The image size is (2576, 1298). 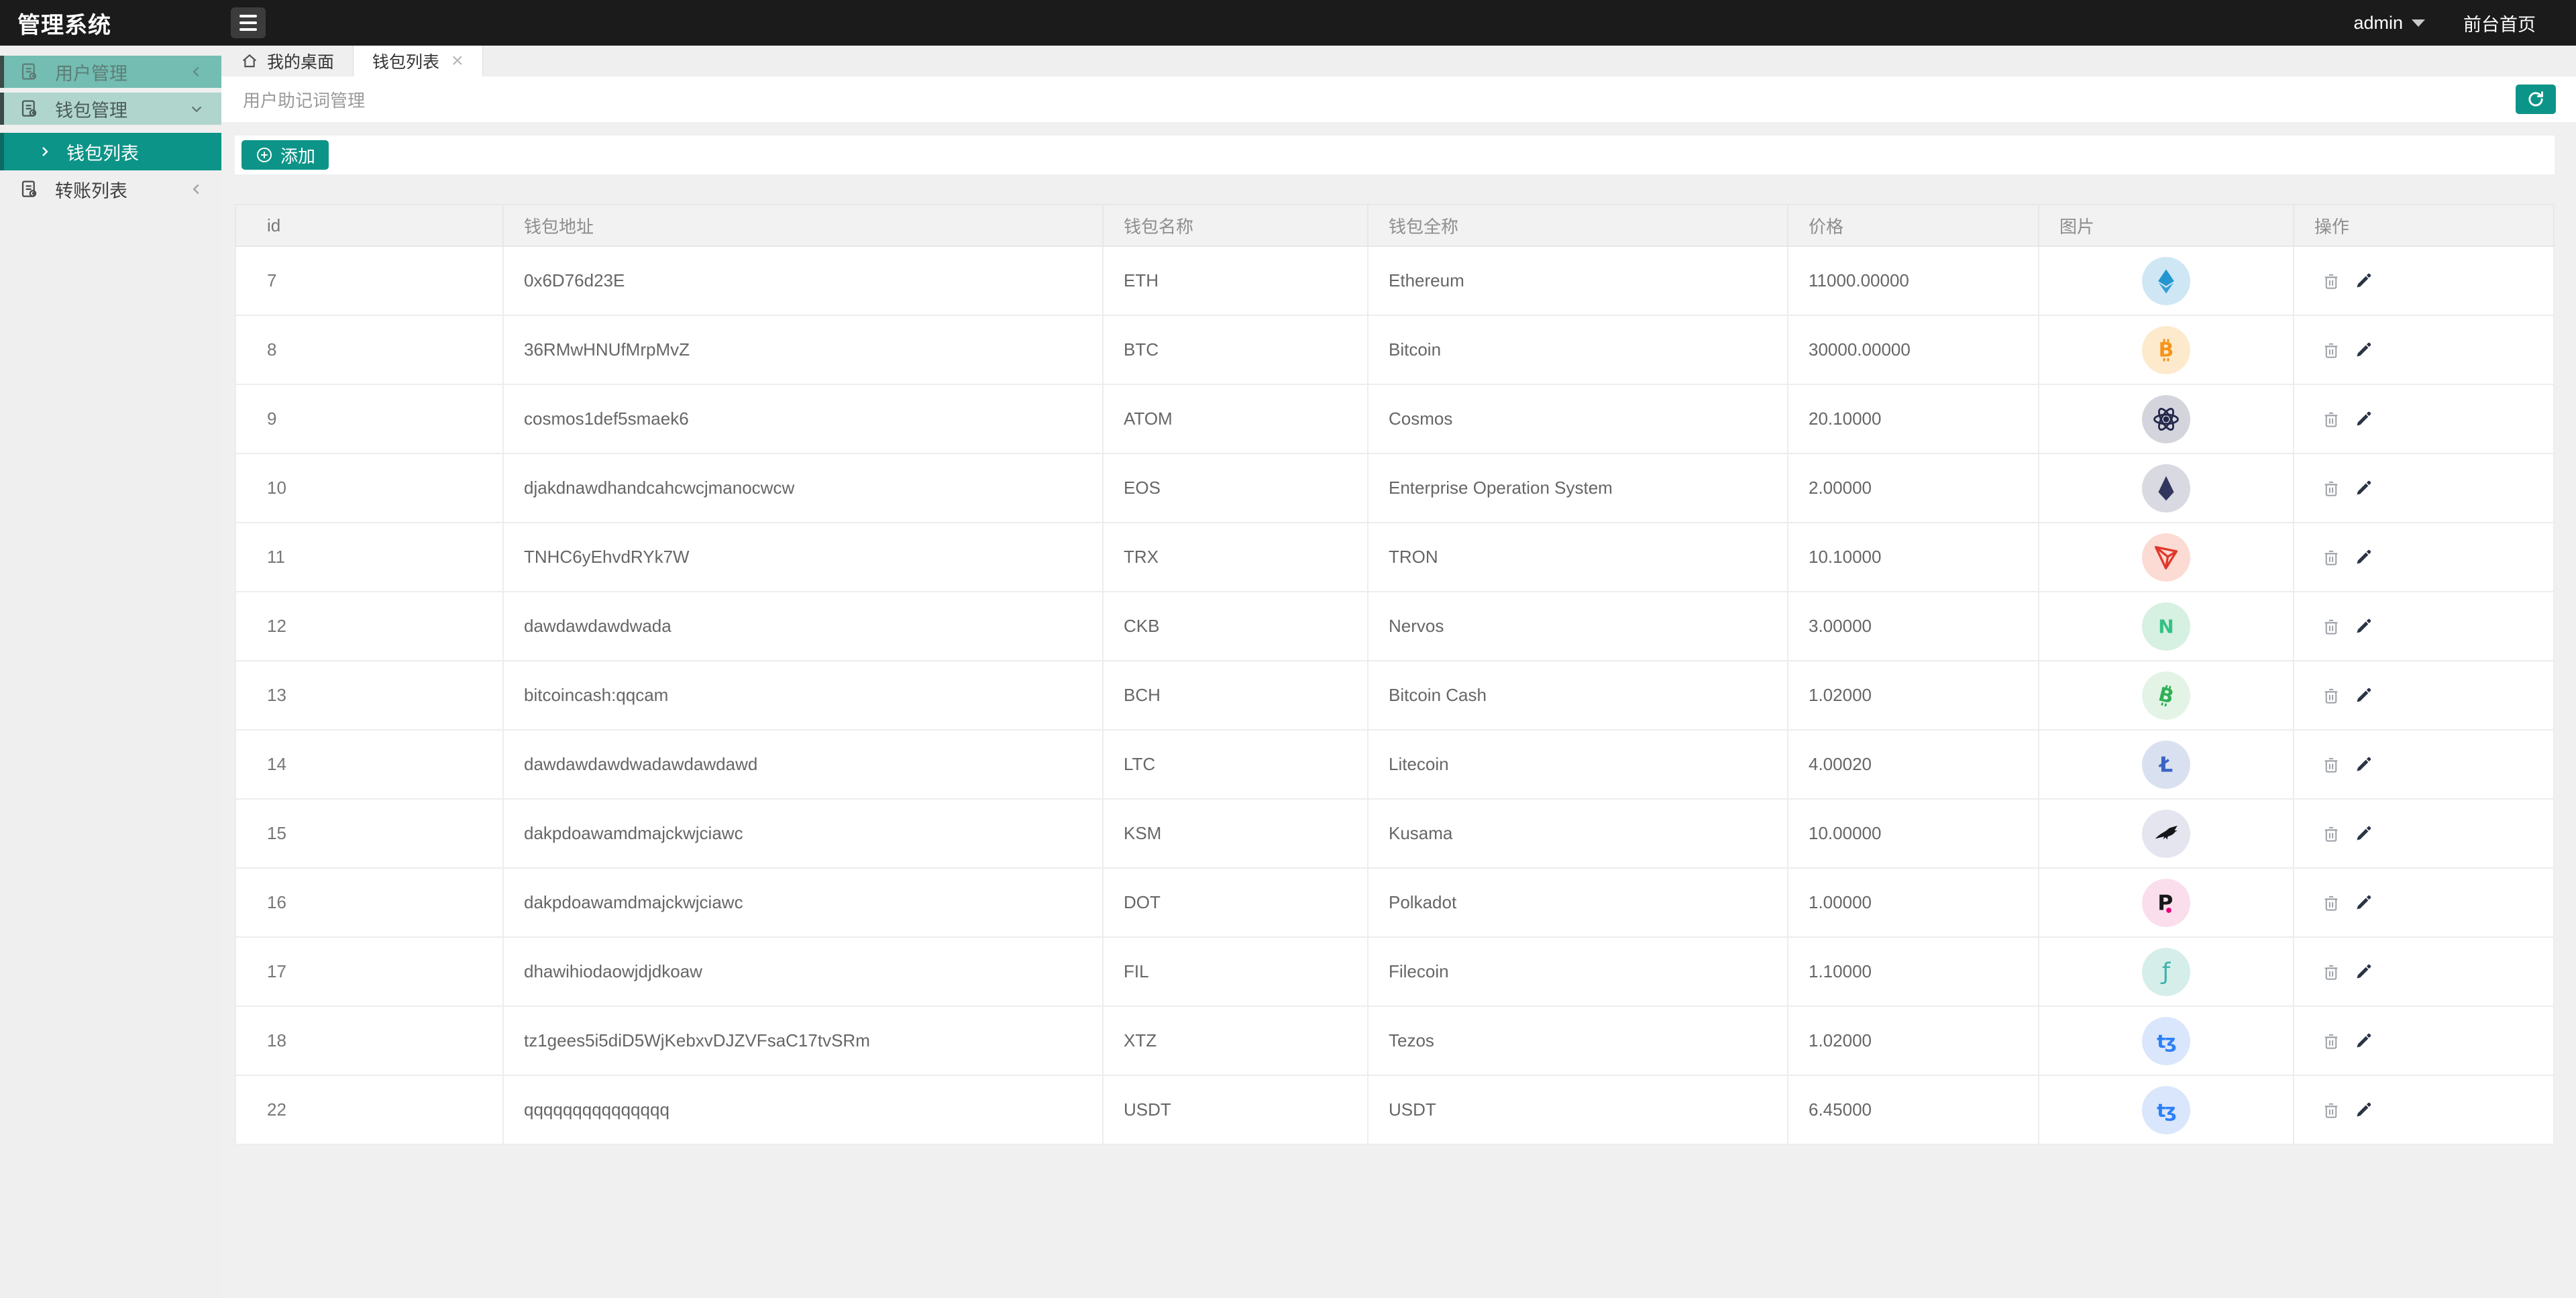 I want to click on refresh-button, so click(x=2536, y=100).